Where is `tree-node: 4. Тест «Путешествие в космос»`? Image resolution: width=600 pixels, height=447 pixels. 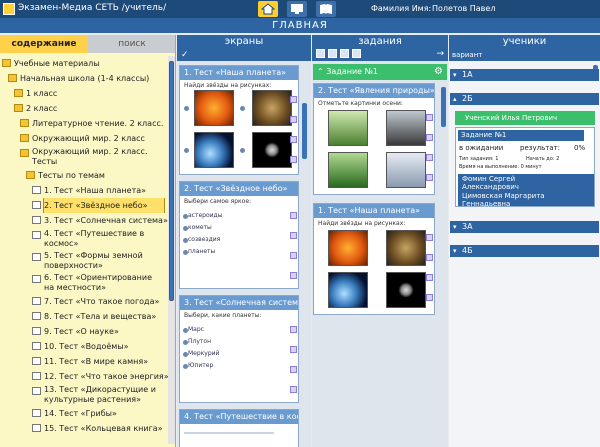
tree-node: 4. Тест «Путешествие в космос» is located at coordinates (84, 239).